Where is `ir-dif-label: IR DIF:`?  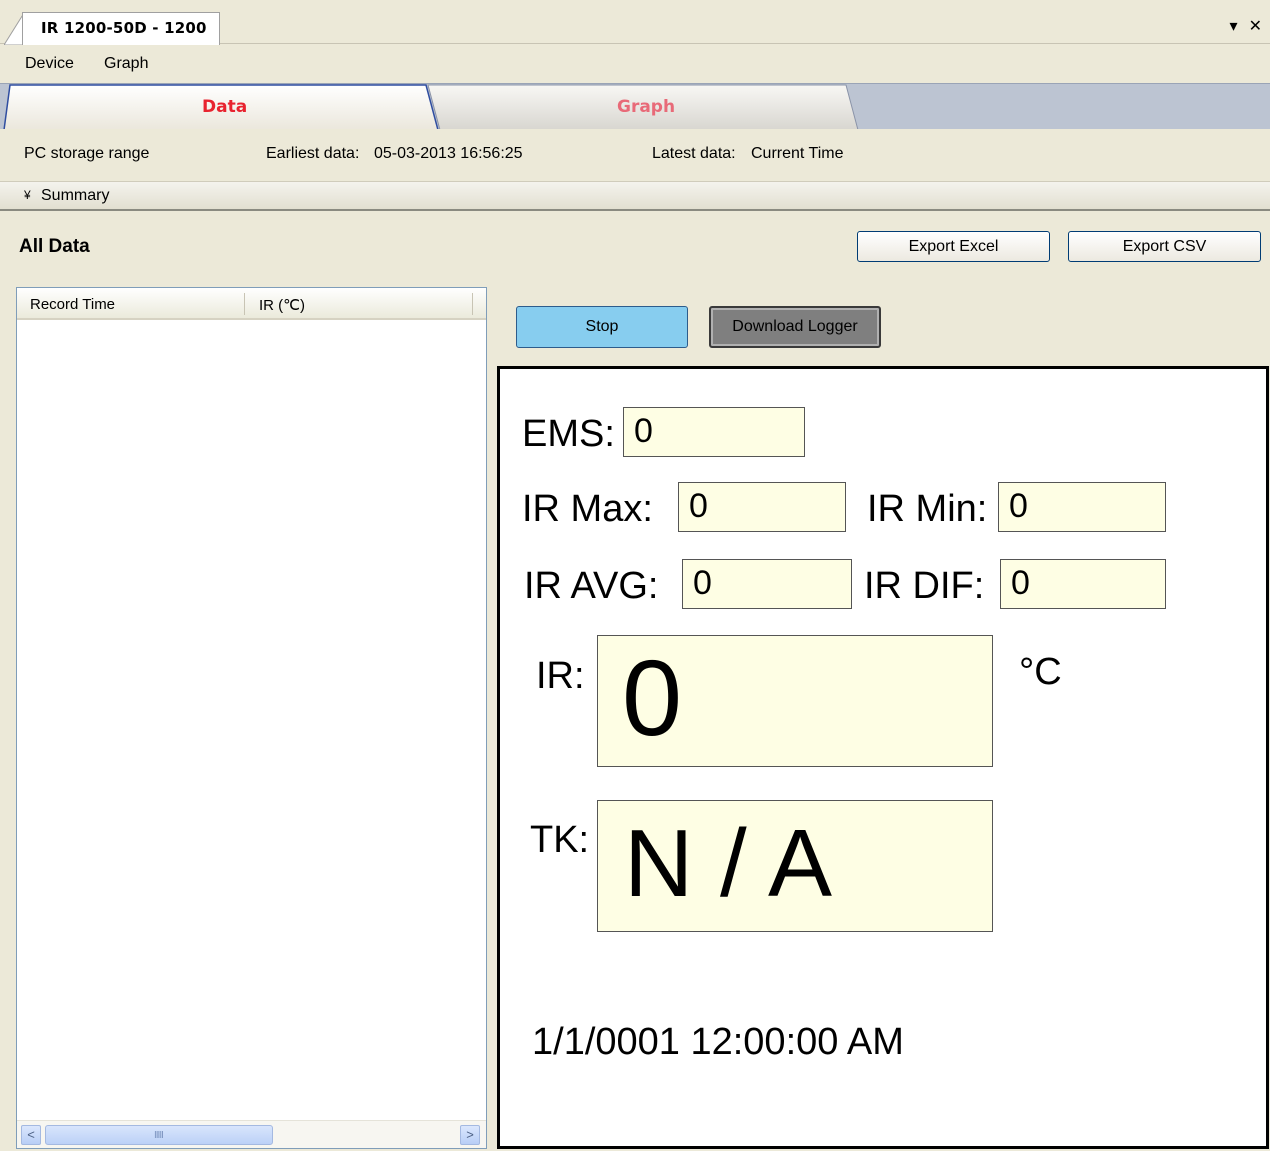
ir-dif-label: IR DIF: is located at coordinates (924, 586).